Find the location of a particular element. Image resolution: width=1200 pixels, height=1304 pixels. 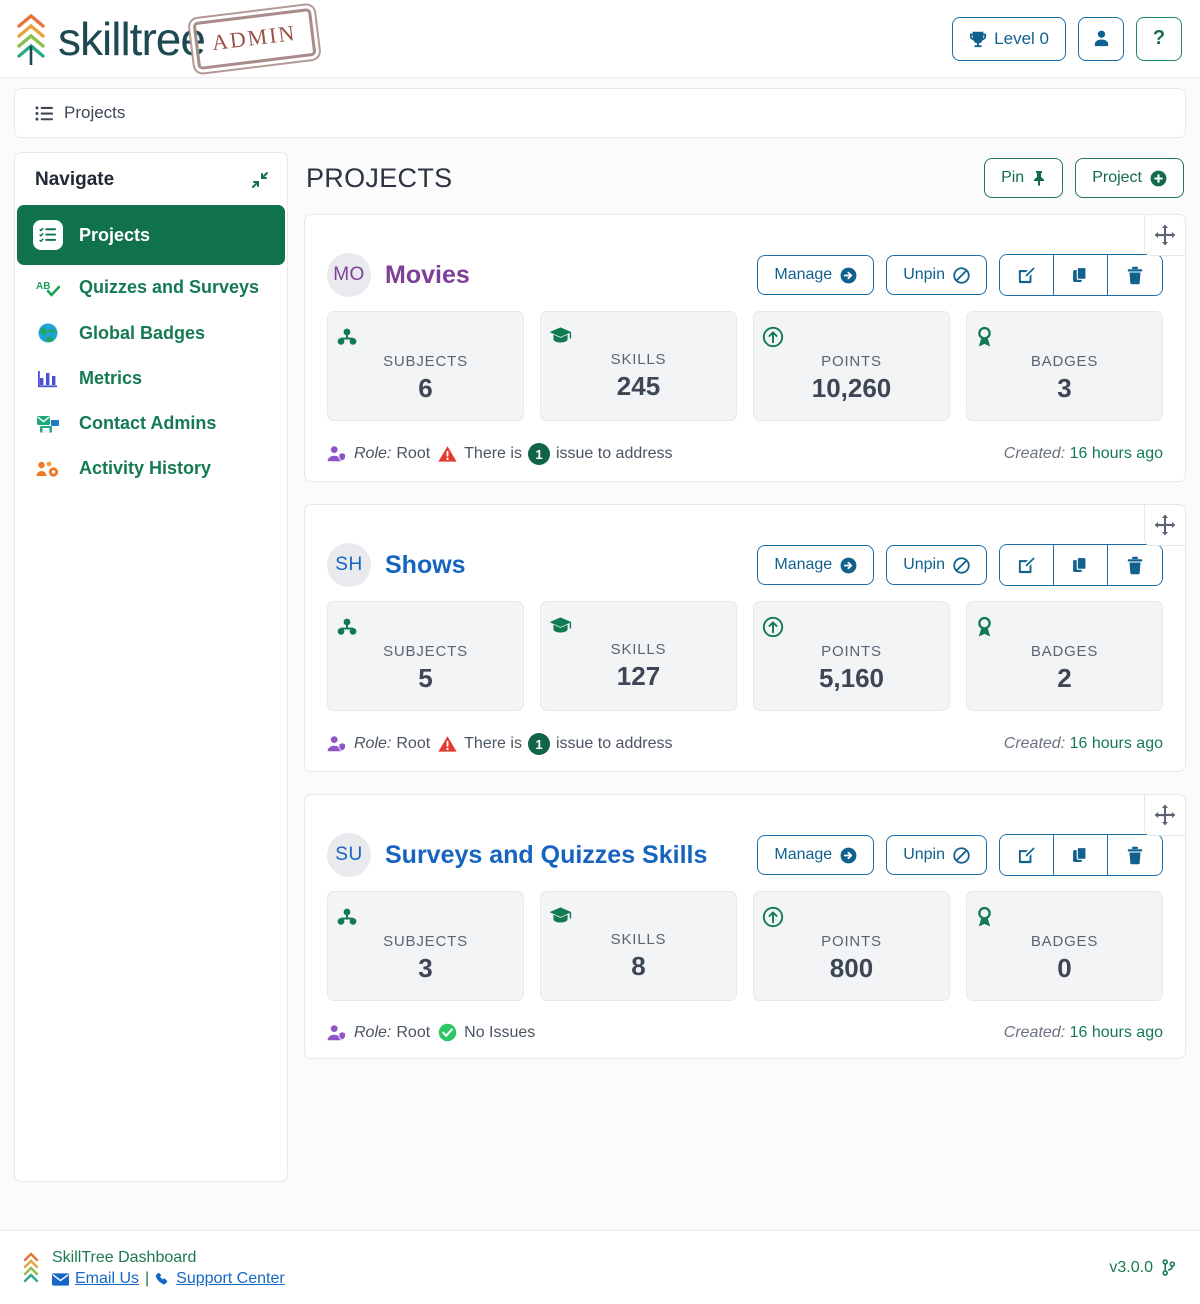

page-actions: Pin Project is located at coordinates (1084, 178).